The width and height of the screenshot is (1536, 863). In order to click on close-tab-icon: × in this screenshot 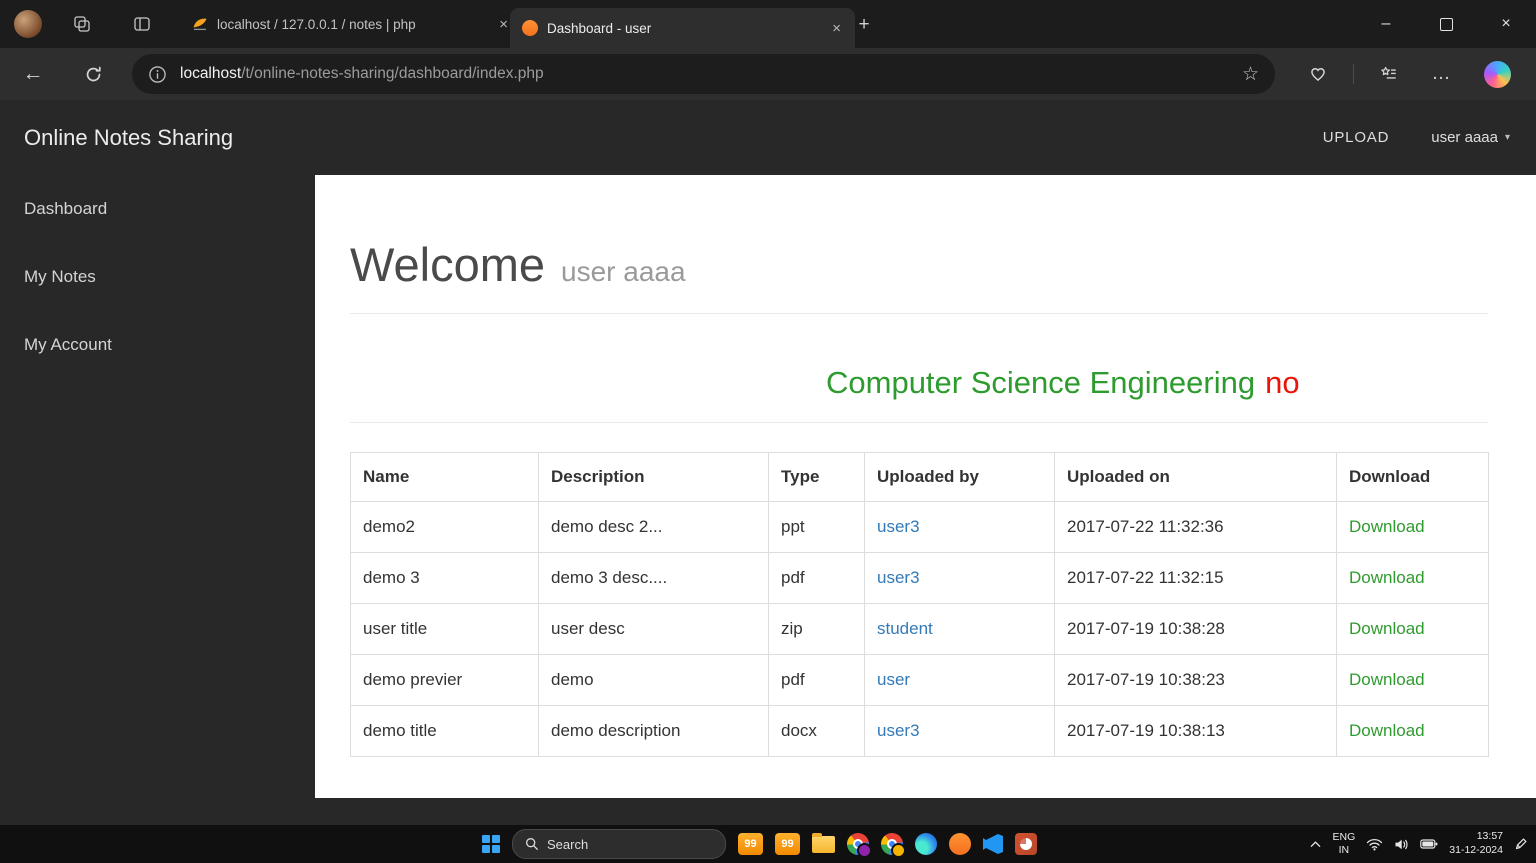, I will do `click(836, 28)`.